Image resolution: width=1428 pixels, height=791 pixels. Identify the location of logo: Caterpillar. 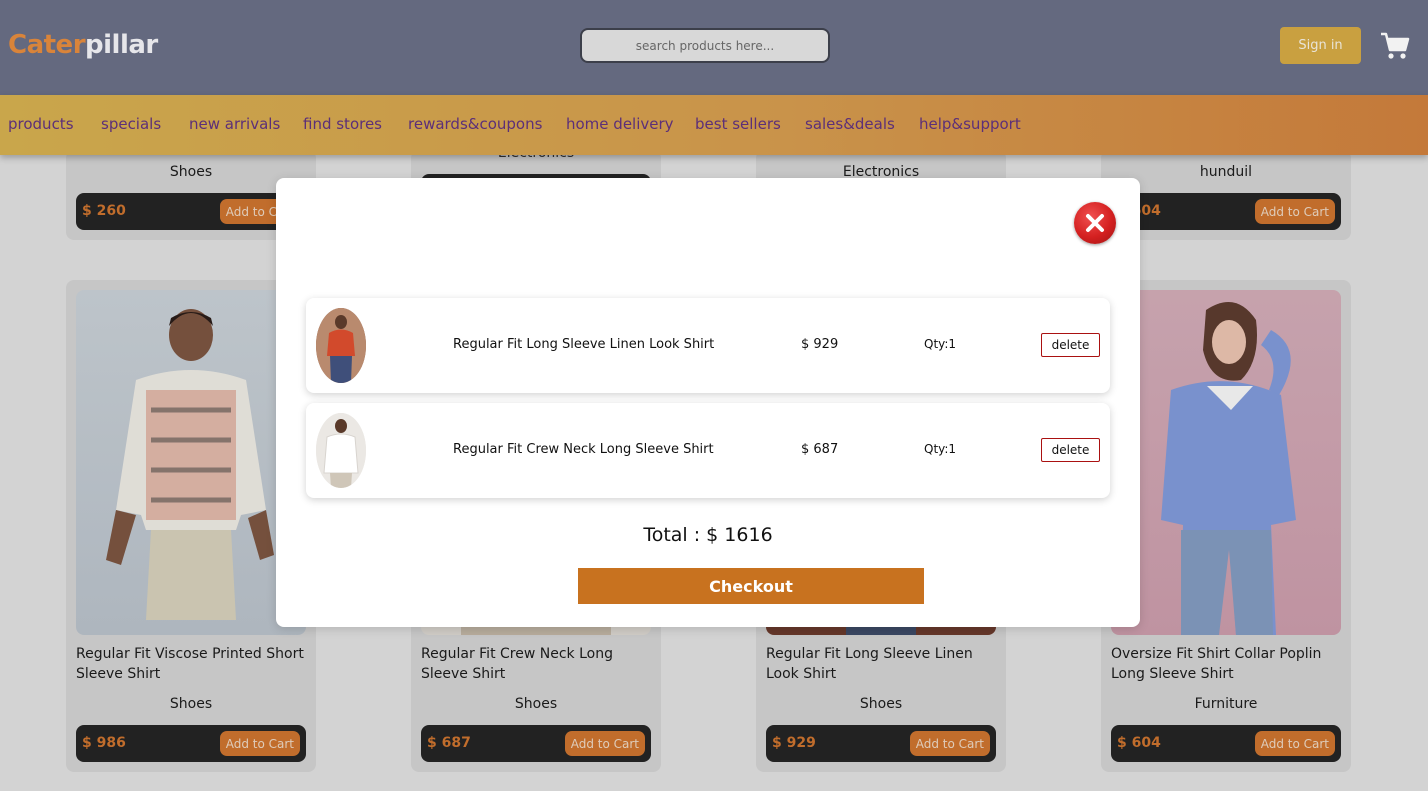
(83, 45).